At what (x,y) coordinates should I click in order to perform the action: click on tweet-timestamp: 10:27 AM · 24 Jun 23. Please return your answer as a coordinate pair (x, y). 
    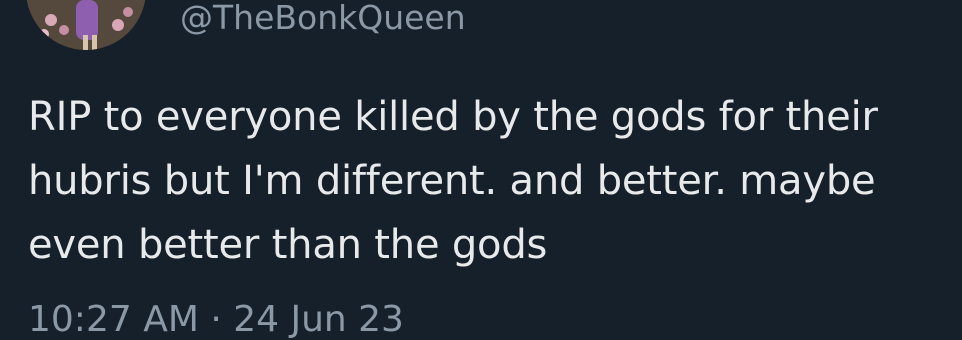
    Looking at the image, I should click on (216, 320).